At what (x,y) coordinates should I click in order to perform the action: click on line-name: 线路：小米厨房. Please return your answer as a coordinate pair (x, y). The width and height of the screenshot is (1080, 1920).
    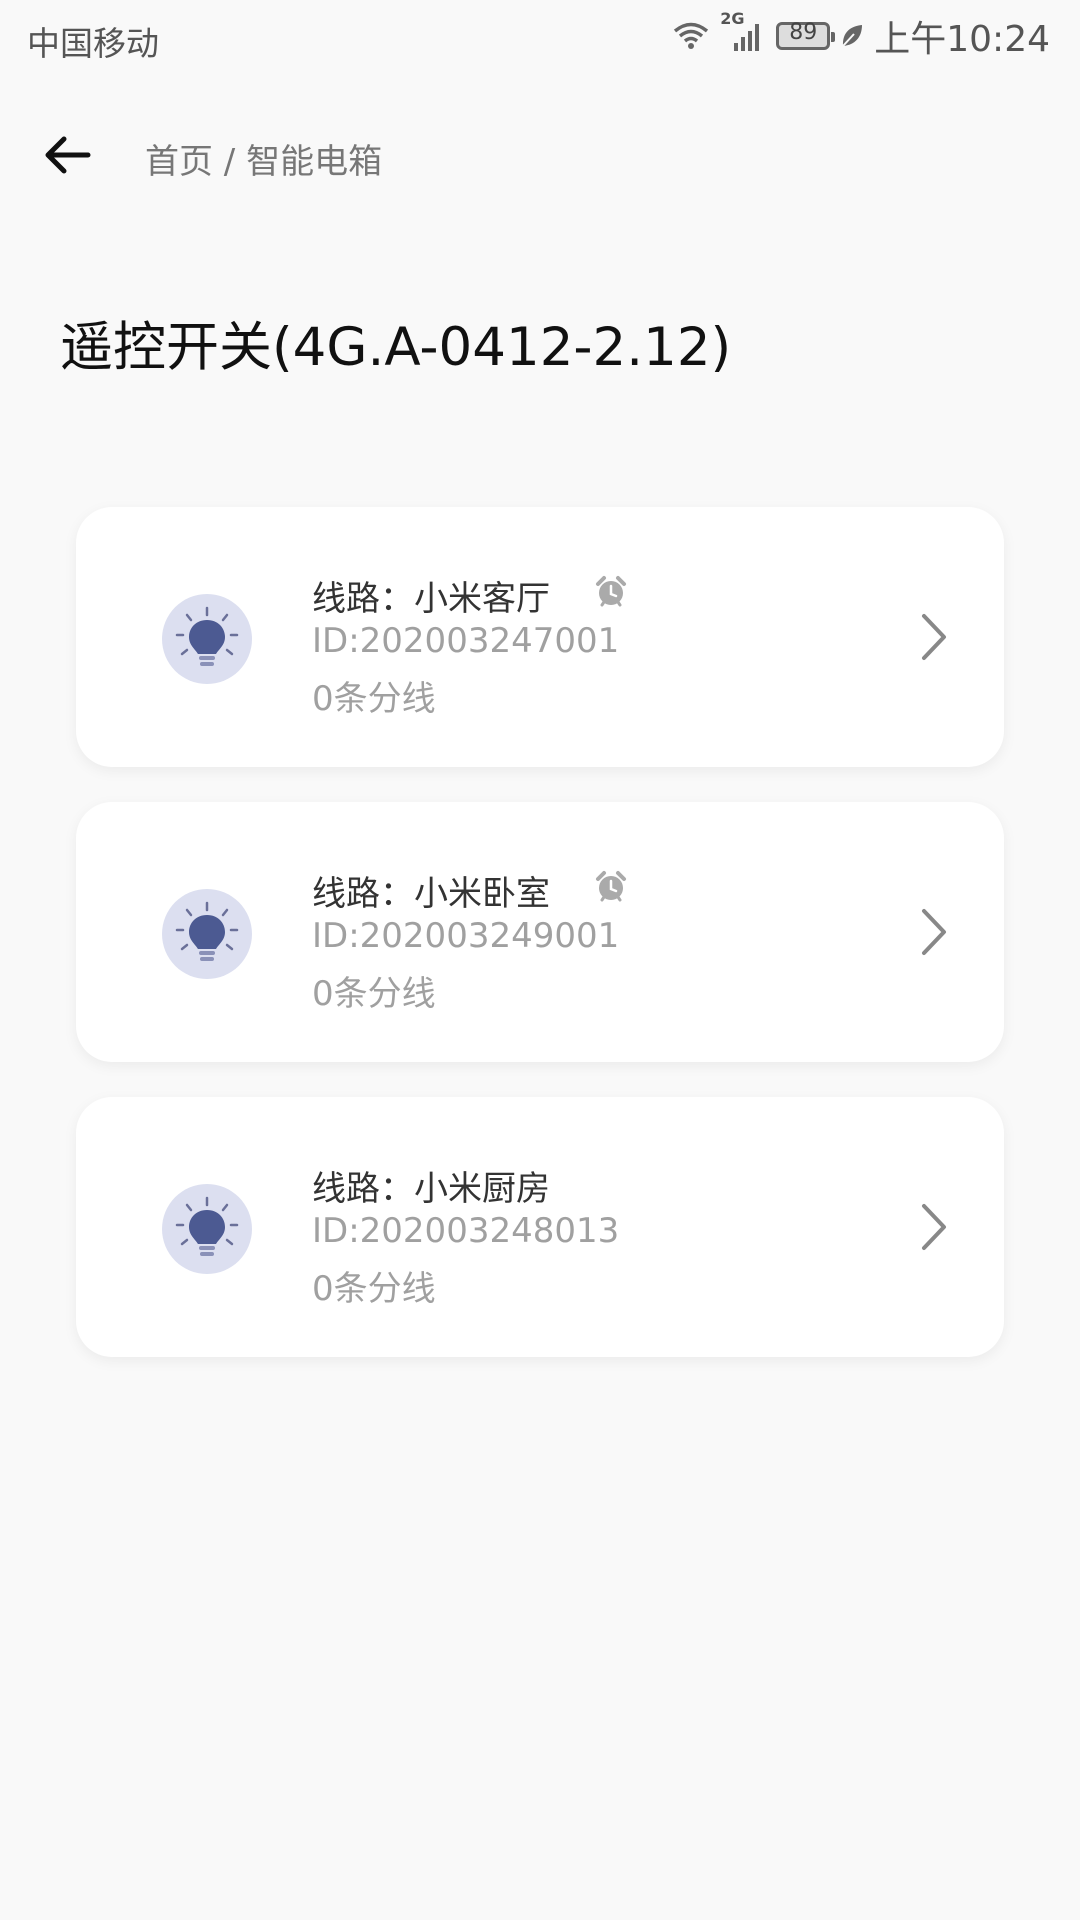
    Looking at the image, I should click on (431, 1189).